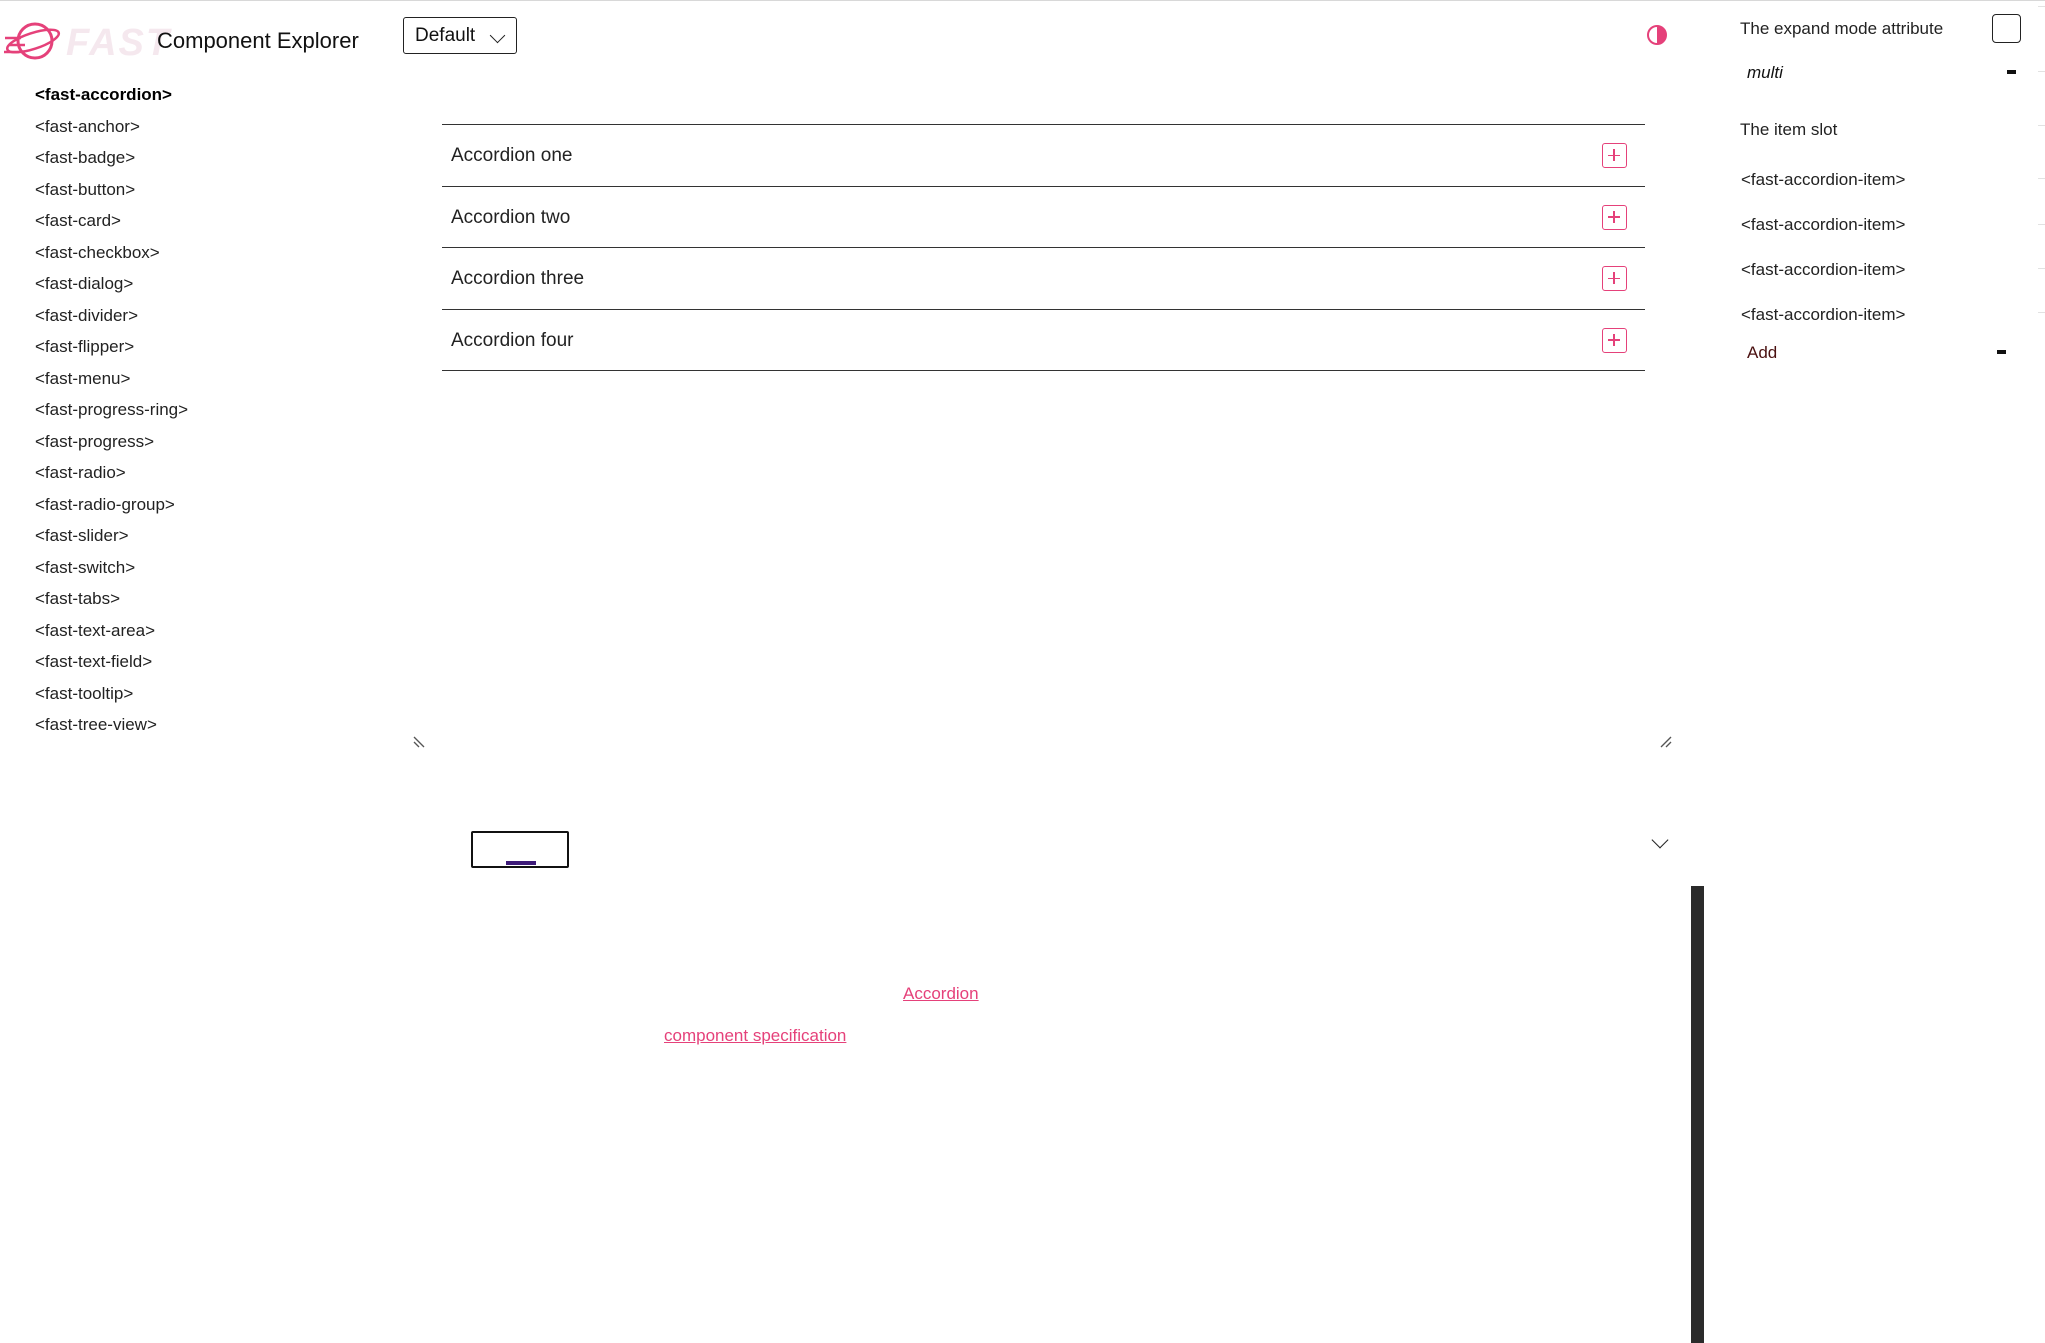 The width and height of the screenshot is (2045, 1343). Describe the element at coordinates (1043, 279) in the screenshot. I see `accordion-item: Accordion three` at that location.